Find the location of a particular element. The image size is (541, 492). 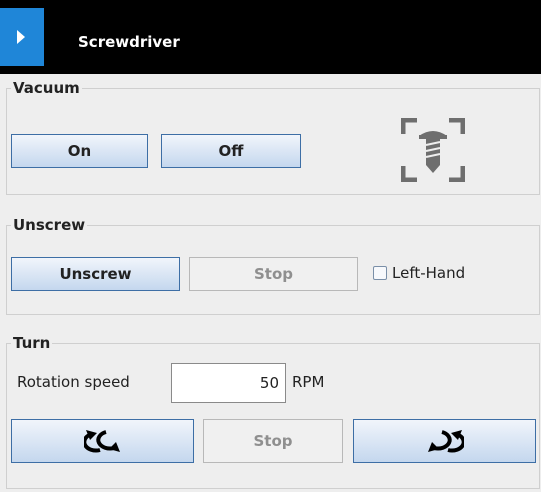

vacuum-legend: Vacuum is located at coordinates (46, 88).